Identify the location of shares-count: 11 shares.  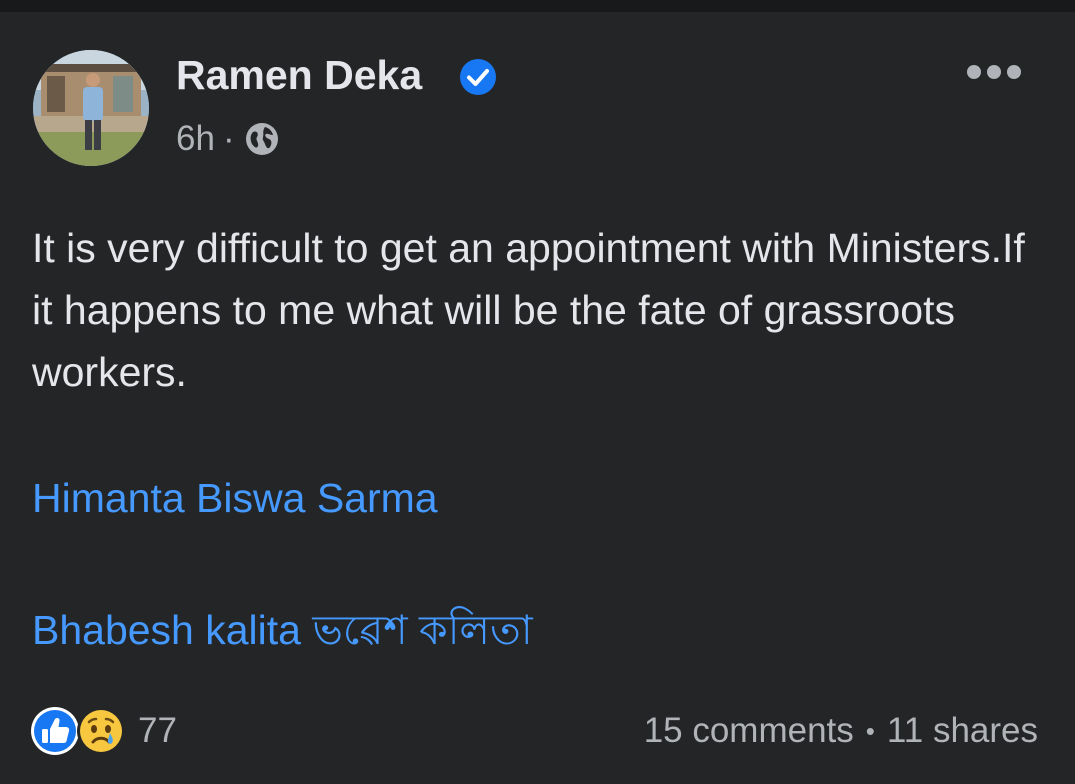
(962, 731).